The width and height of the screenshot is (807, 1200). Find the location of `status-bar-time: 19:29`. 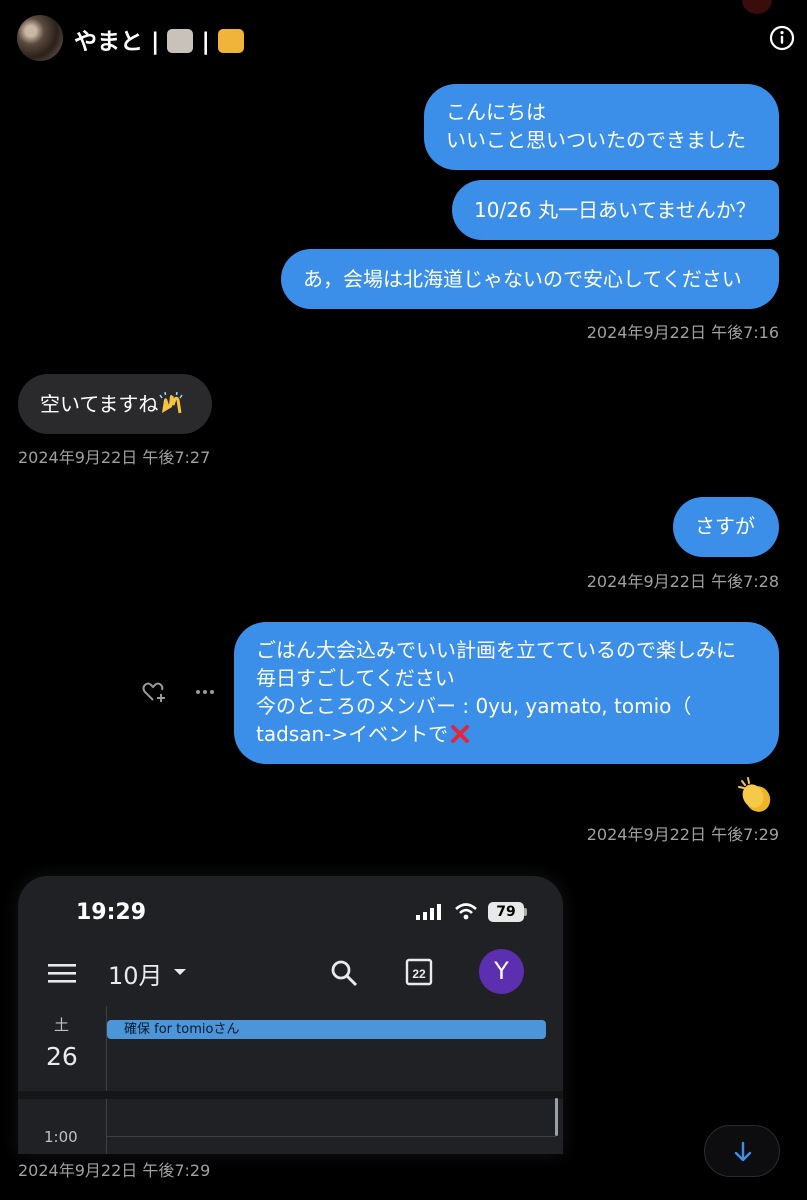

status-bar-time: 19:29 is located at coordinates (111, 912).